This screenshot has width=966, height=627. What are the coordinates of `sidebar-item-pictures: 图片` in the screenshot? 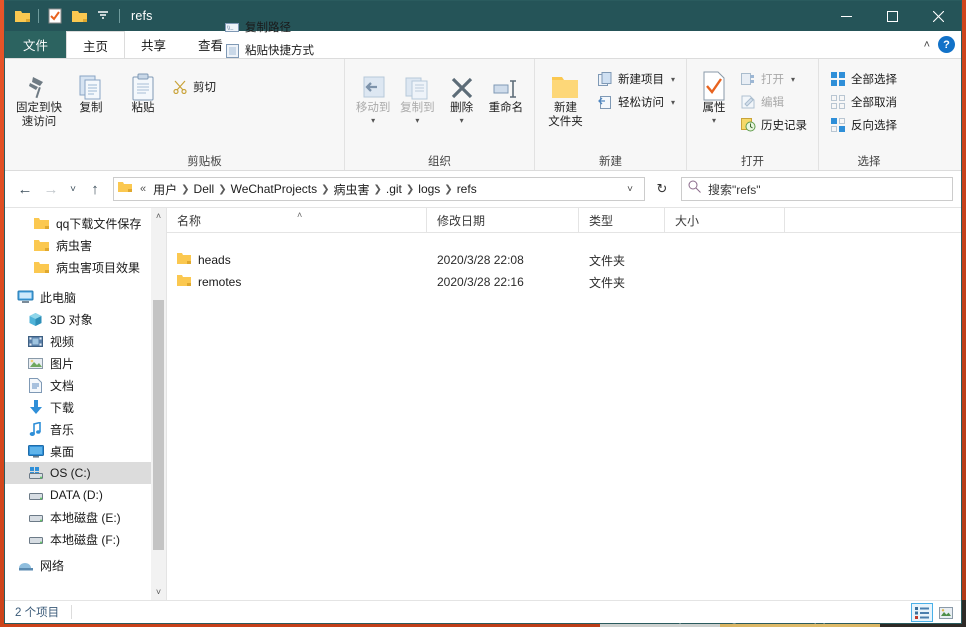 It's located at (85, 363).